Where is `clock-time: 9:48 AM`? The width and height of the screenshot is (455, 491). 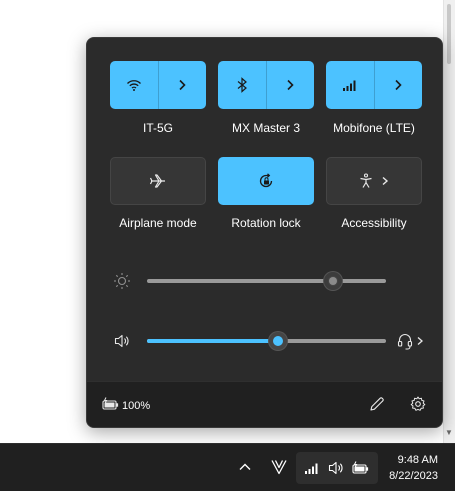
clock-time: 9:48 AM is located at coordinates (417, 460).